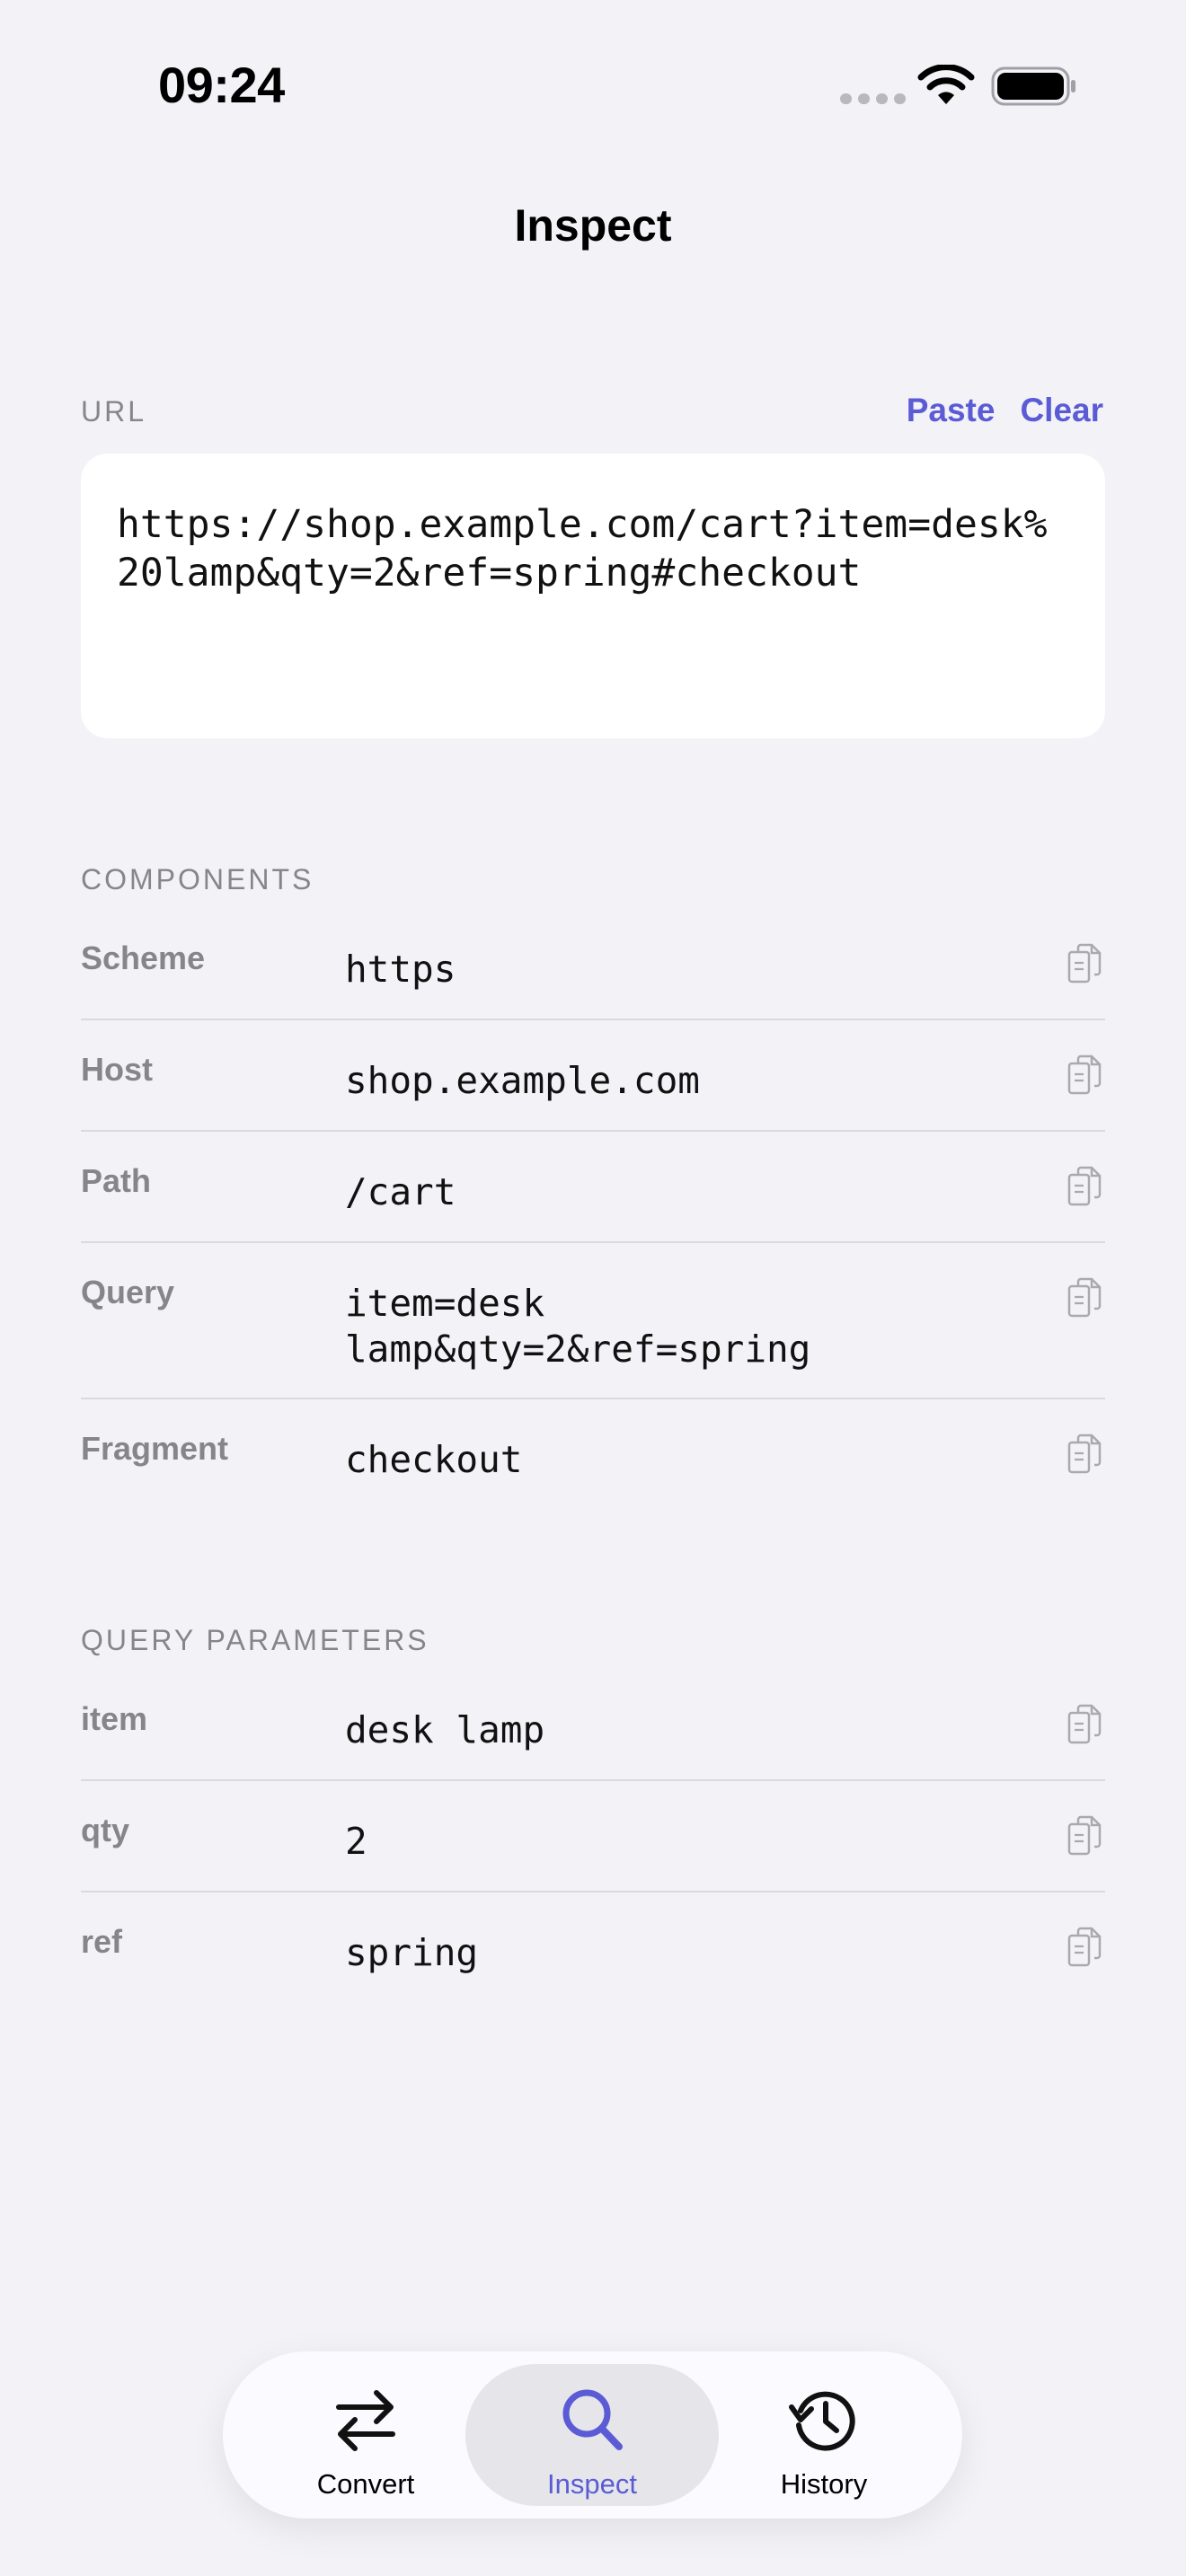 This screenshot has height=2576, width=1186. I want to click on query-parameters-section-header: QUERY PARAMETERS, so click(255, 1640).